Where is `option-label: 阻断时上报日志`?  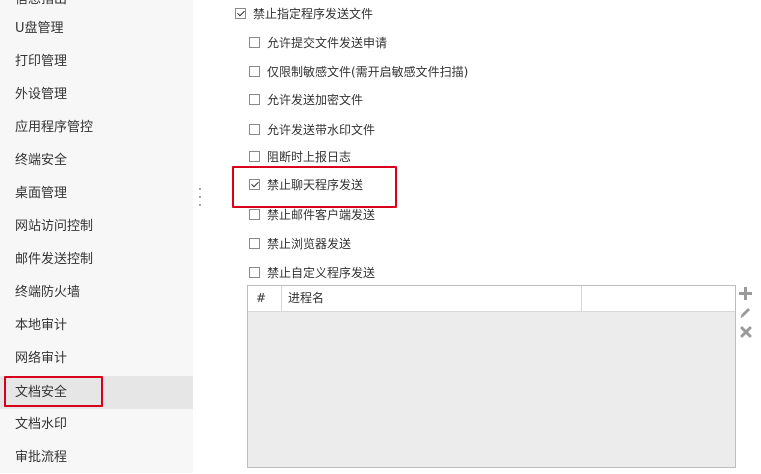 option-label: 阻断时上报日志 is located at coordinates (309, 156).